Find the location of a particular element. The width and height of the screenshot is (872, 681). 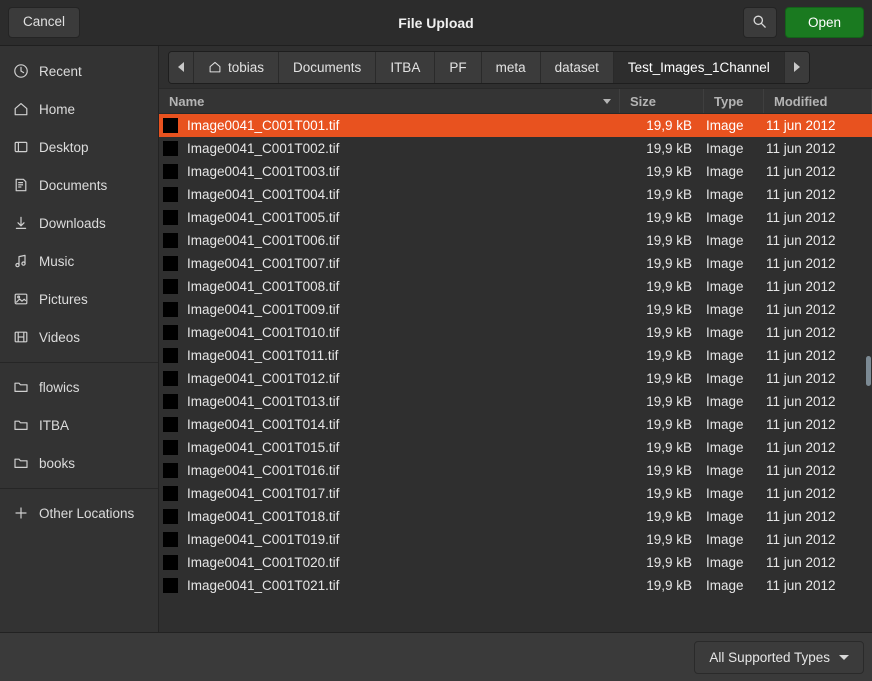

file-name-label: Image0041_C001T012.tif is located at coordinates (263, 378).